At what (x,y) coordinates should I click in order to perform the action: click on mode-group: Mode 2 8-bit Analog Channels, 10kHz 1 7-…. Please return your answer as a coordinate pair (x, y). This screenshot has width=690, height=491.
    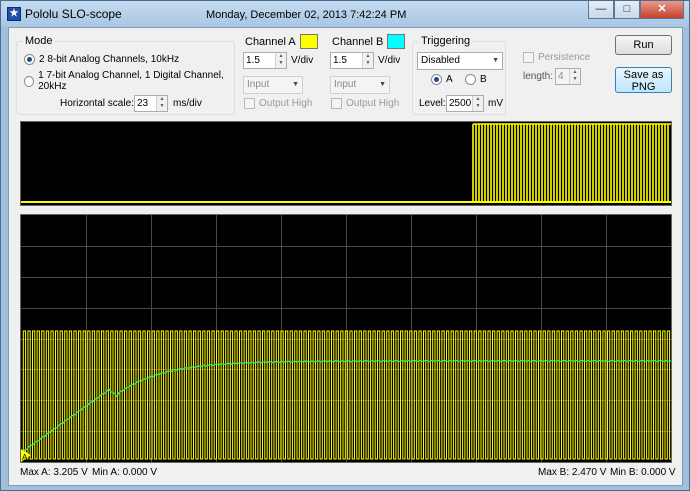
    Looking at the image, I should click on (125, 75).